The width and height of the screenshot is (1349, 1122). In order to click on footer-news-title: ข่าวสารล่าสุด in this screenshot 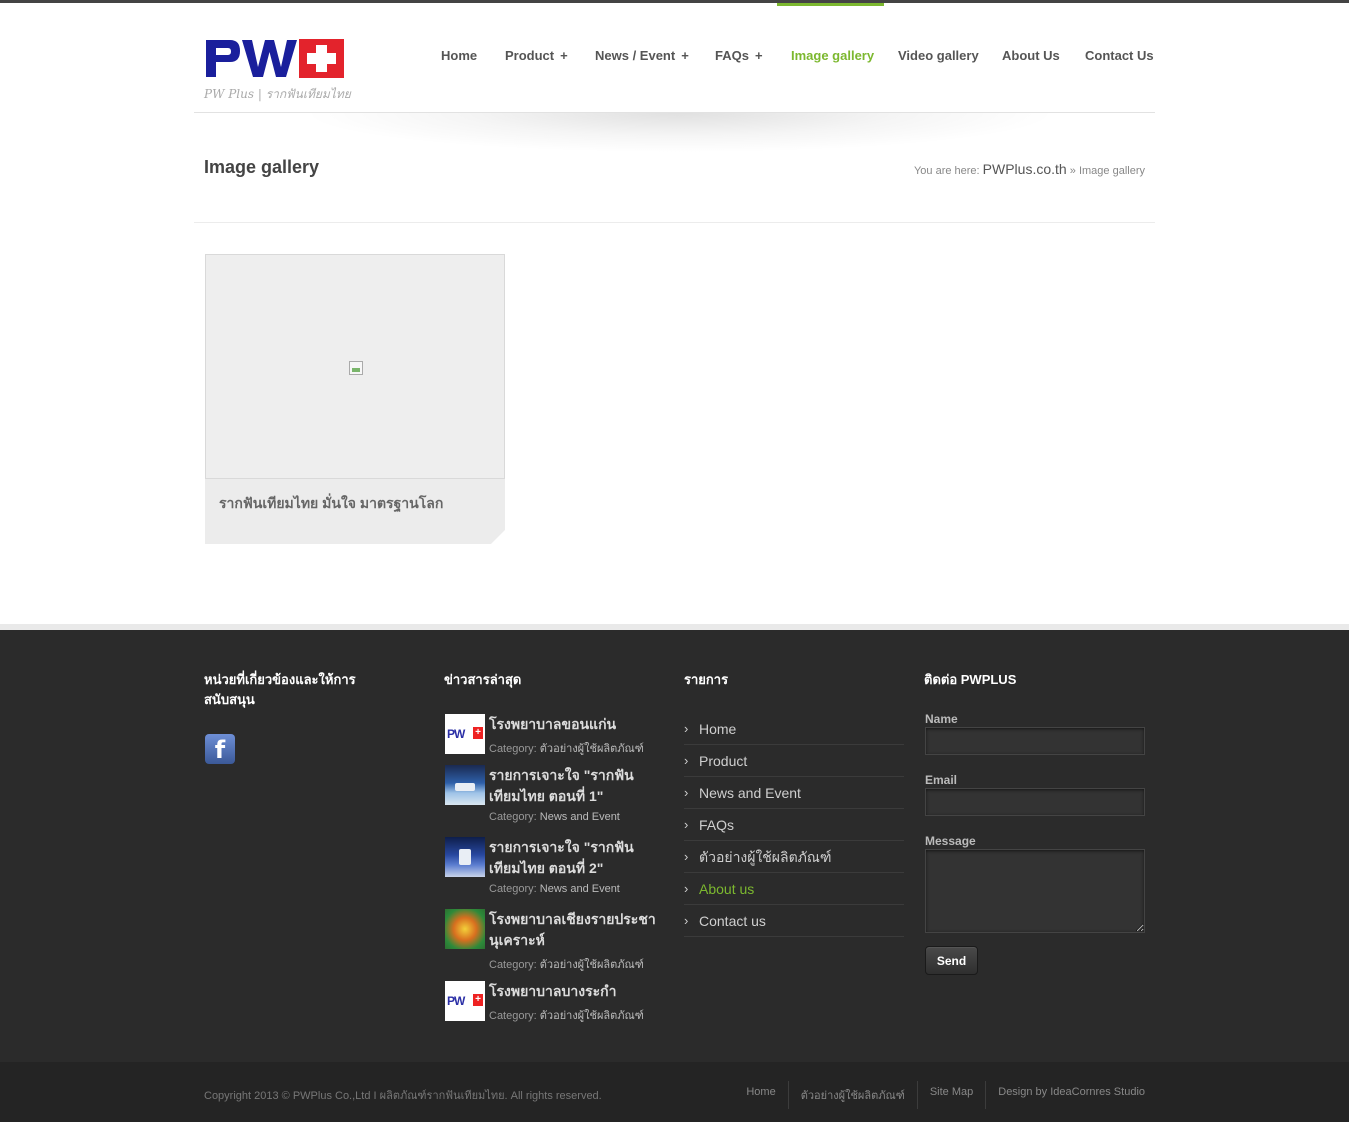, I will do `click(483, 679)`.